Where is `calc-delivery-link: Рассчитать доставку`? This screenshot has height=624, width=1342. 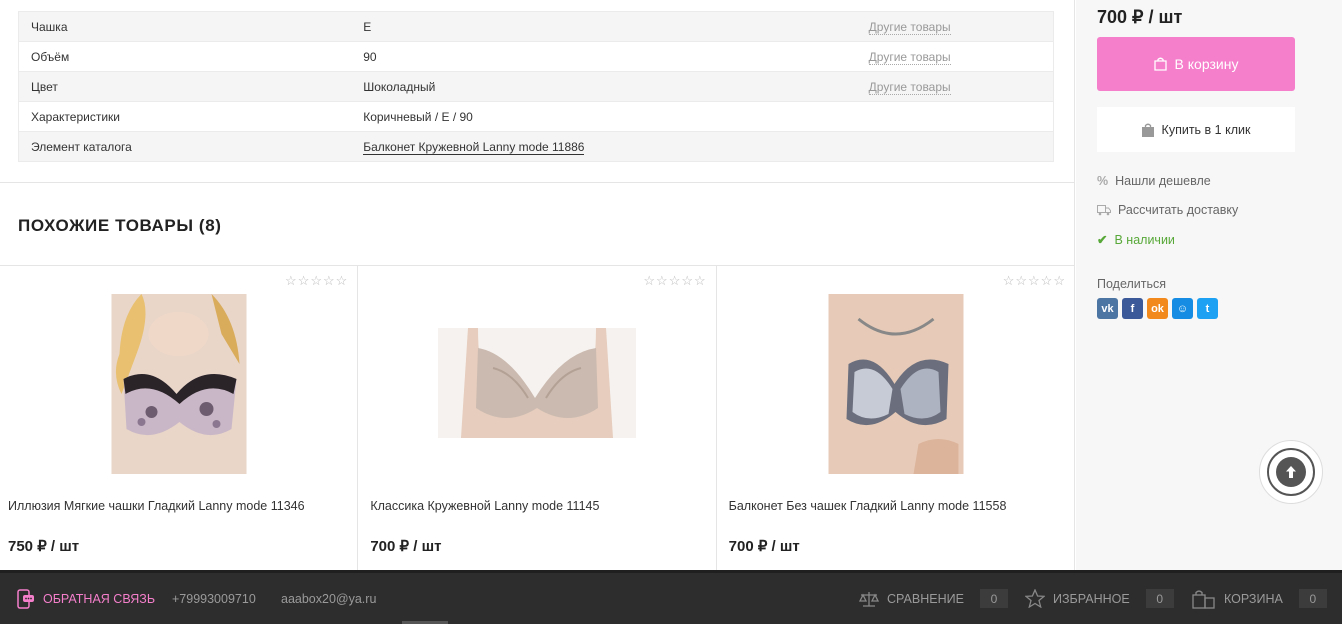
calc-delivery-link: Рассчитать доставку is located at coordinates (1167, 210).